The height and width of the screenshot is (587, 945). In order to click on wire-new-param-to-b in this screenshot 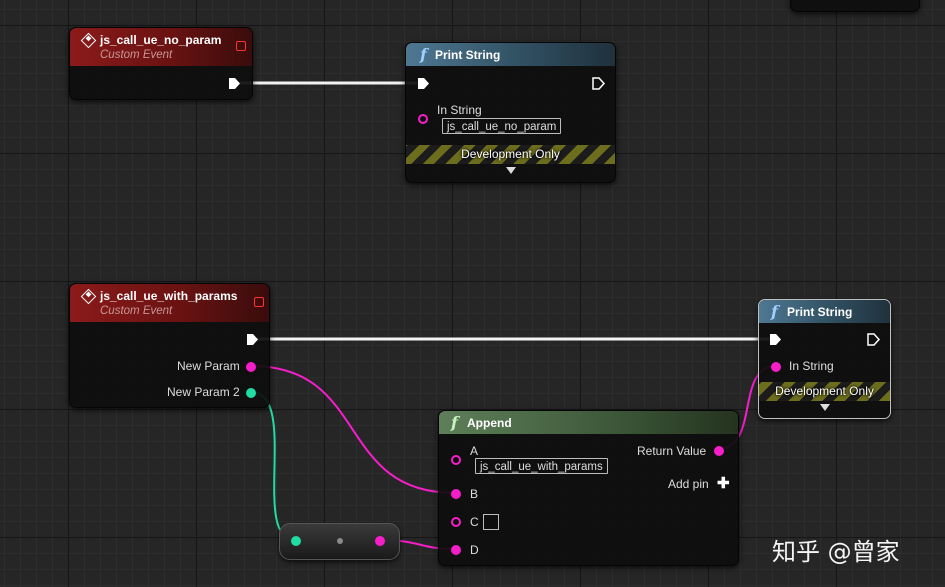, I will do `click(353, 429)`.